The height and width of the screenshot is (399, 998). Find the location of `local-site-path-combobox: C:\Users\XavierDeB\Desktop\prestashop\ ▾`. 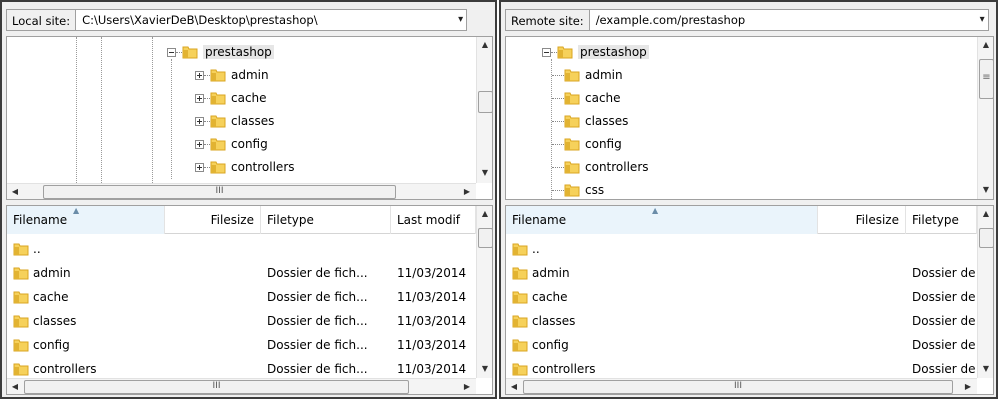

local-site-path-combobox: C:\Users\XavierDeB\Desktop\prestashop\ ▾ is located at coordinates (271, 20).